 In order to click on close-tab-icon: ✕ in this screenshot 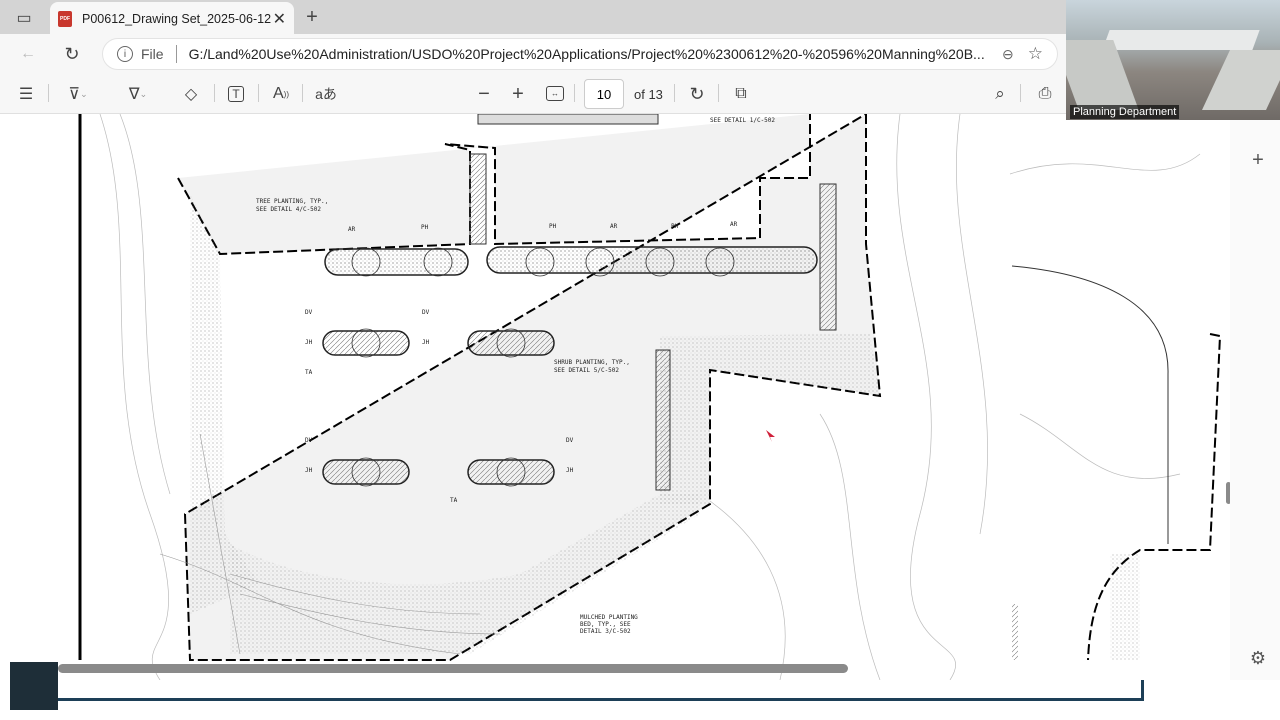, I will do `click(279, 19)`.